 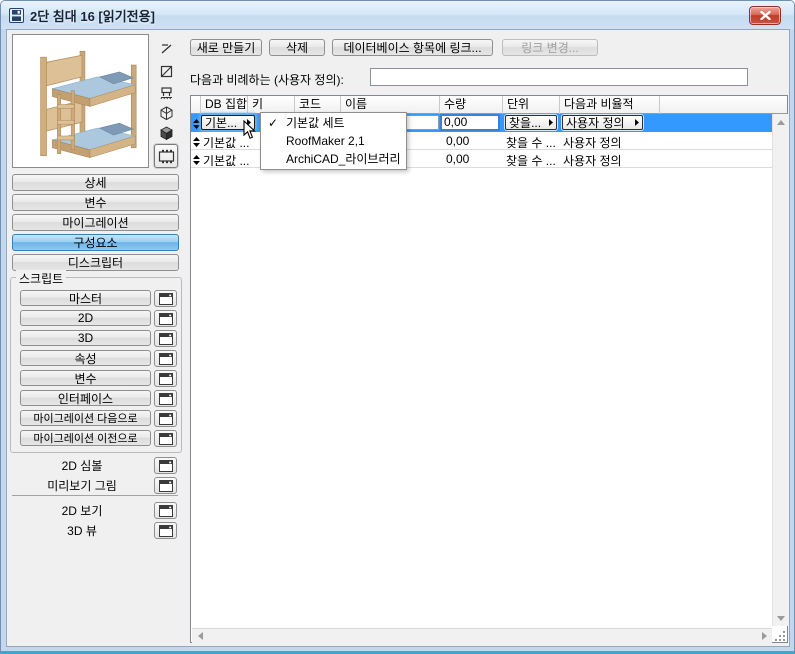 I want to click on scroll-down-button, so click(x=781, y=618).